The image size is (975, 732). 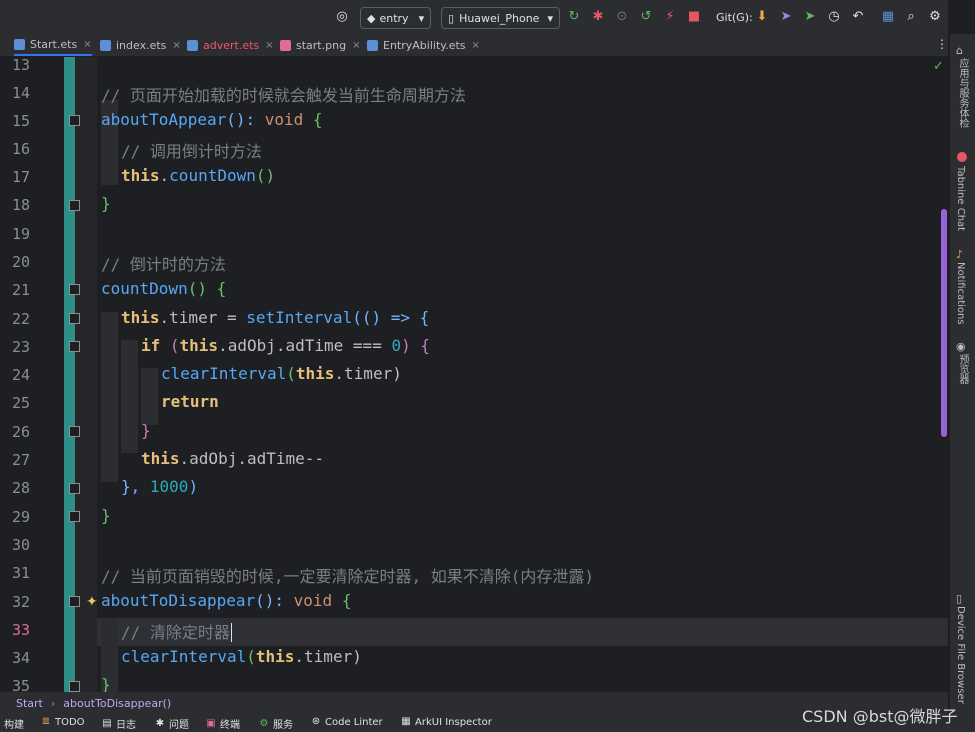 What do you see at coordinates (944, 323) in the screenshot?
I see `editor-scrollbar` at bounding box center [944, 323].